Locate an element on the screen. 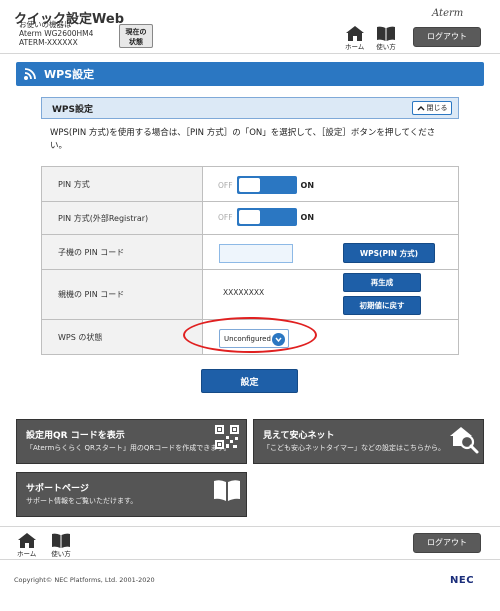  home-link: ホーム is located at coordinates (354, 38).